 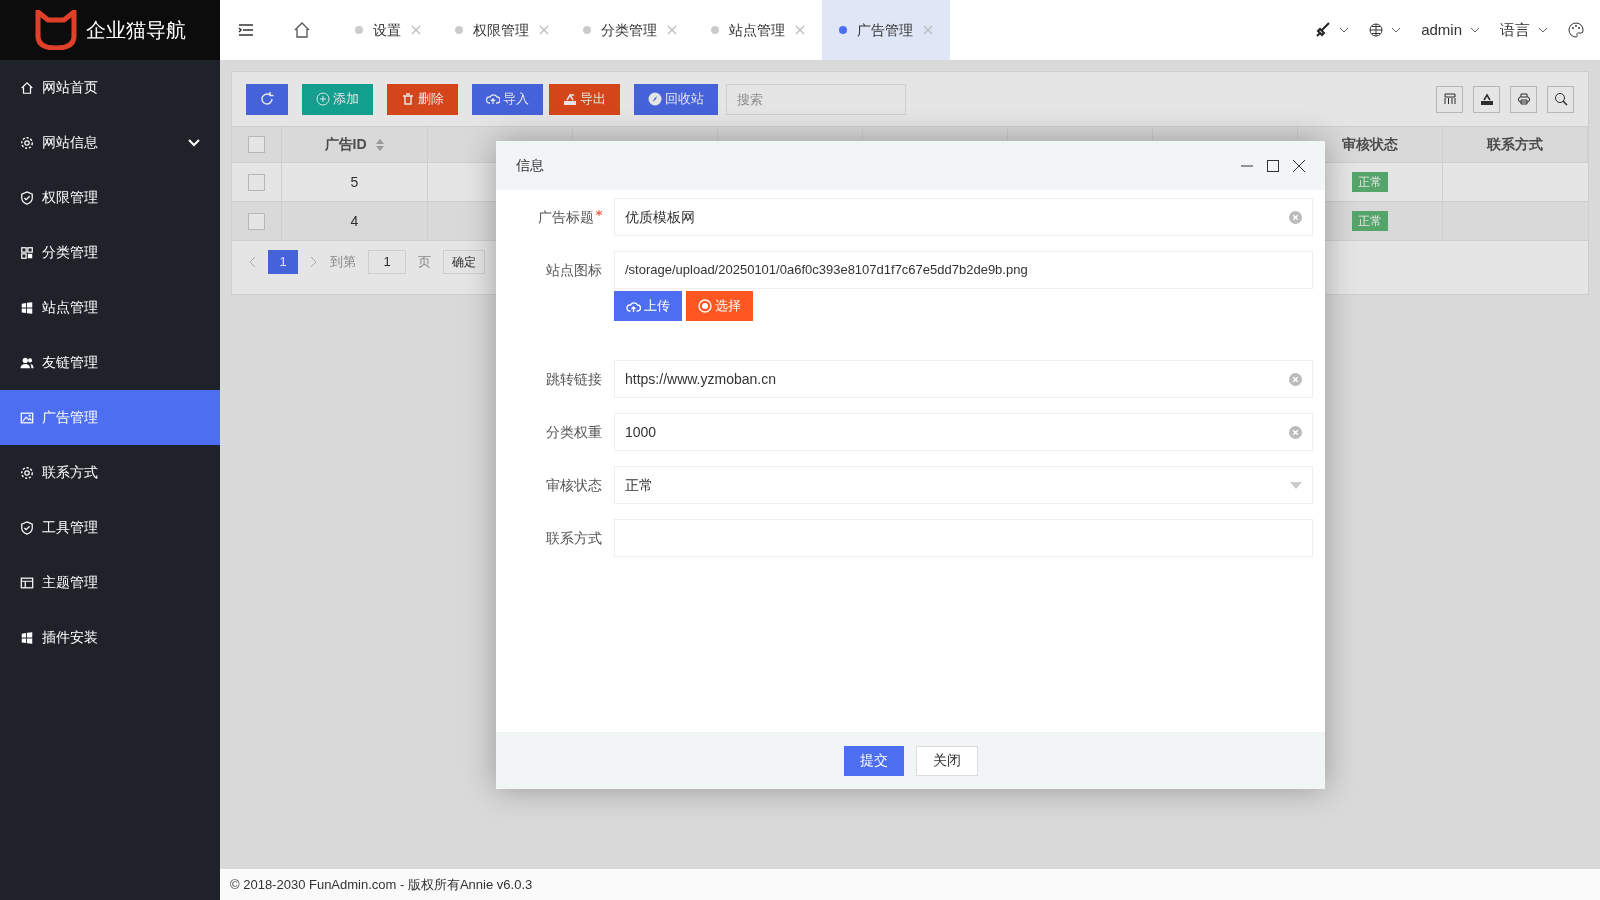 I want to click on radio-icon, so click(x=705, y=306).